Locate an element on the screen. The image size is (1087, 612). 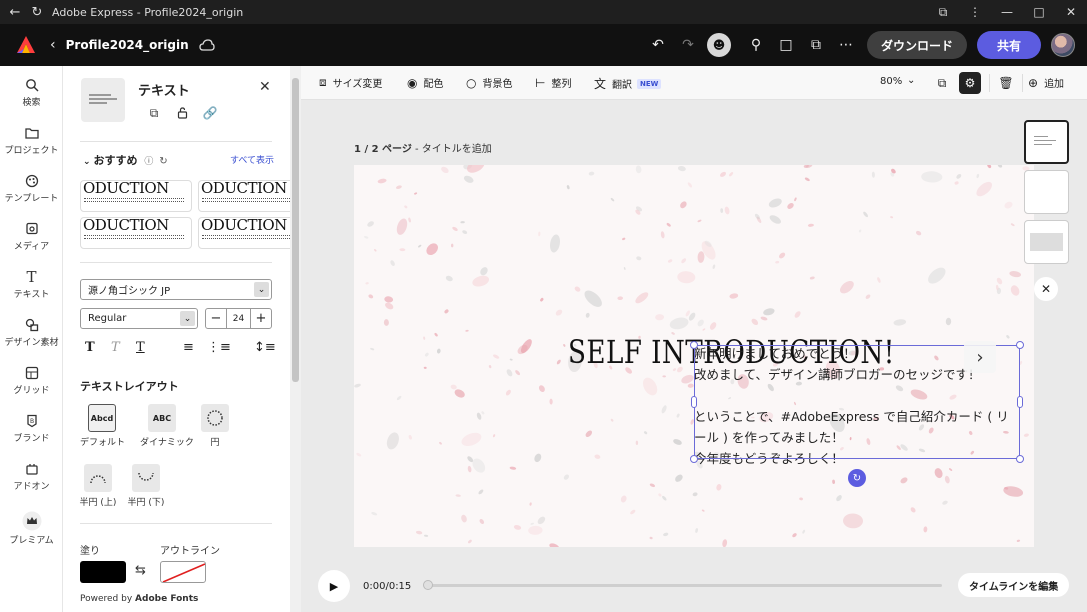
unlock-icon is located at coordinates (182, 113).